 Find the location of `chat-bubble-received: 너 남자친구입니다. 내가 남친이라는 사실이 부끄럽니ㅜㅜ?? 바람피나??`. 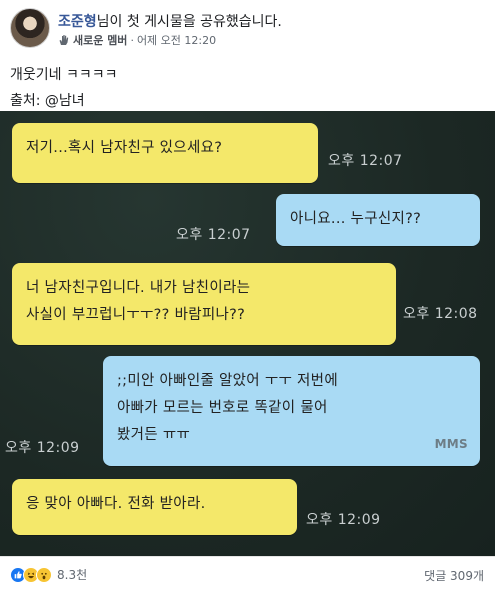

chat-bubble-received: 너 남자친구입니다. 내가 남친이라는 사실이 부끄럽니ㅜㅜ?? 바람피나?? is located at coordinates (204, 304).